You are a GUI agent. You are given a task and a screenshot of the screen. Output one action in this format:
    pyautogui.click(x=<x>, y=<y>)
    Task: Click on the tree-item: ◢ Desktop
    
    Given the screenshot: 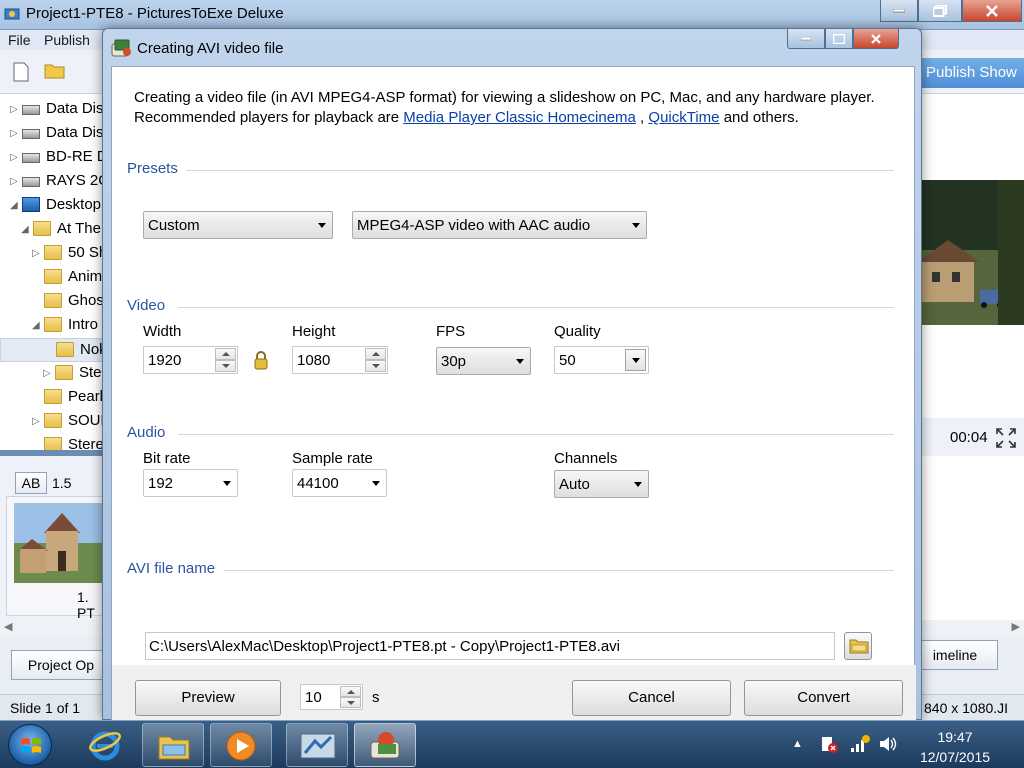 What is the action you would take?
    pyautogui.click(x=53, y=206)
    